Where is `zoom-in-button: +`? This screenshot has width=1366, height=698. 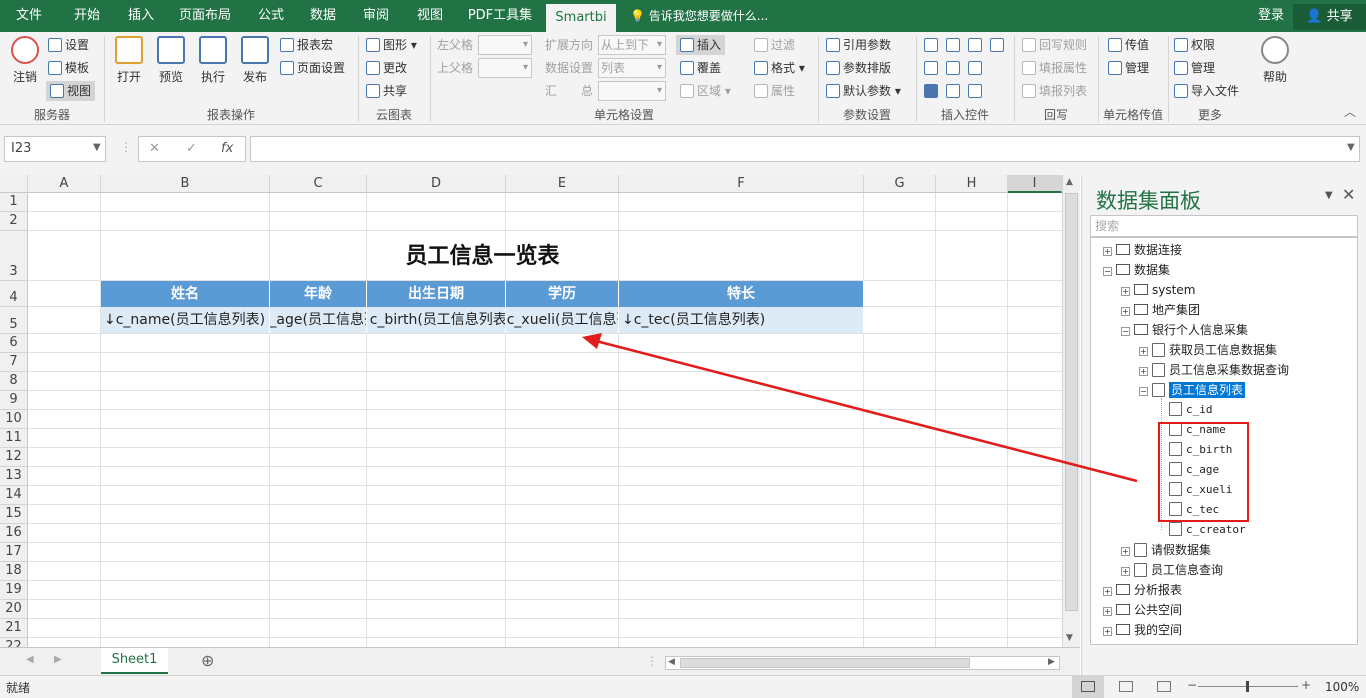 zoom-in-button: + is located at coordinates (1306, 685).